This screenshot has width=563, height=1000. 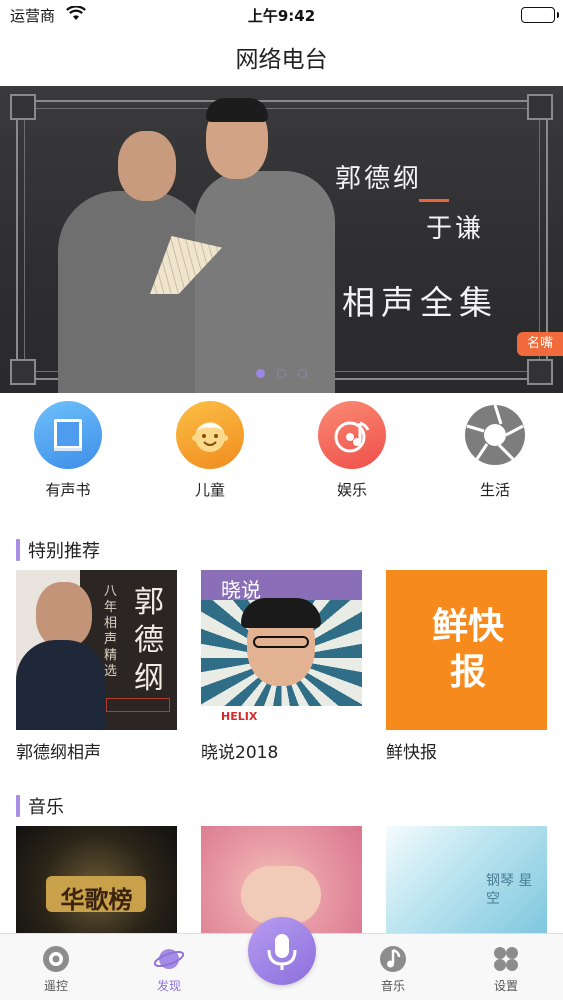 I want to click on category-entertainment: 娱乐, so click(x=352, y=450).